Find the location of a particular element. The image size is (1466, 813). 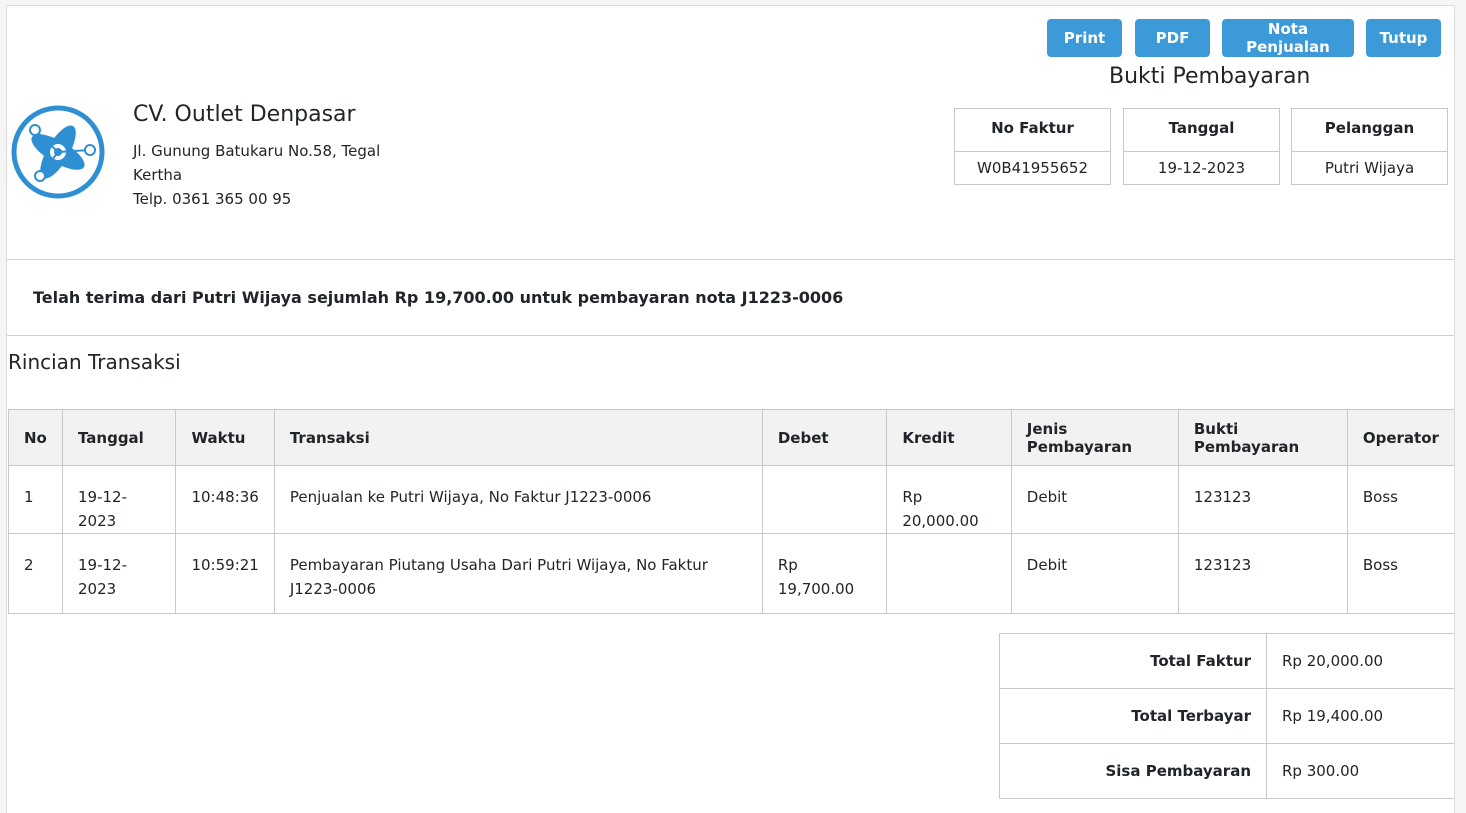

pdf-button: PDF is located at coordinates (1172, 38).